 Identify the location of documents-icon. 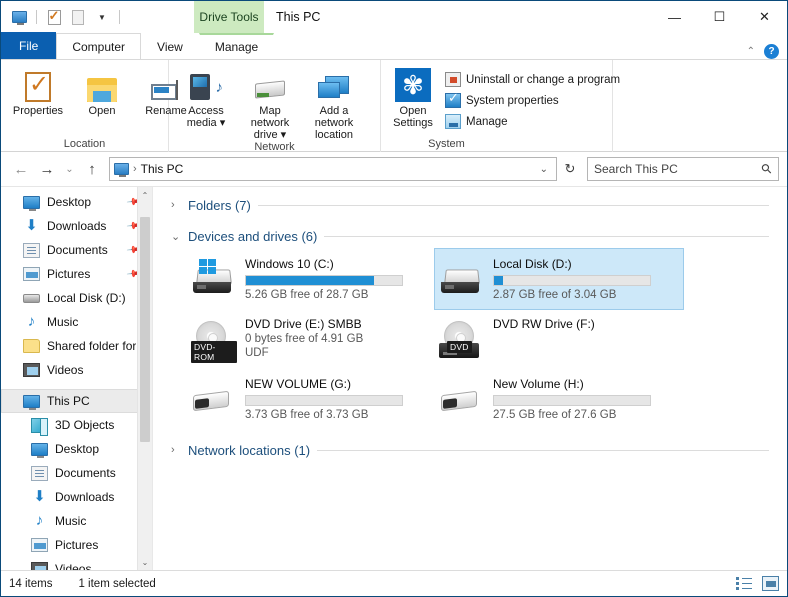
(31, 250).